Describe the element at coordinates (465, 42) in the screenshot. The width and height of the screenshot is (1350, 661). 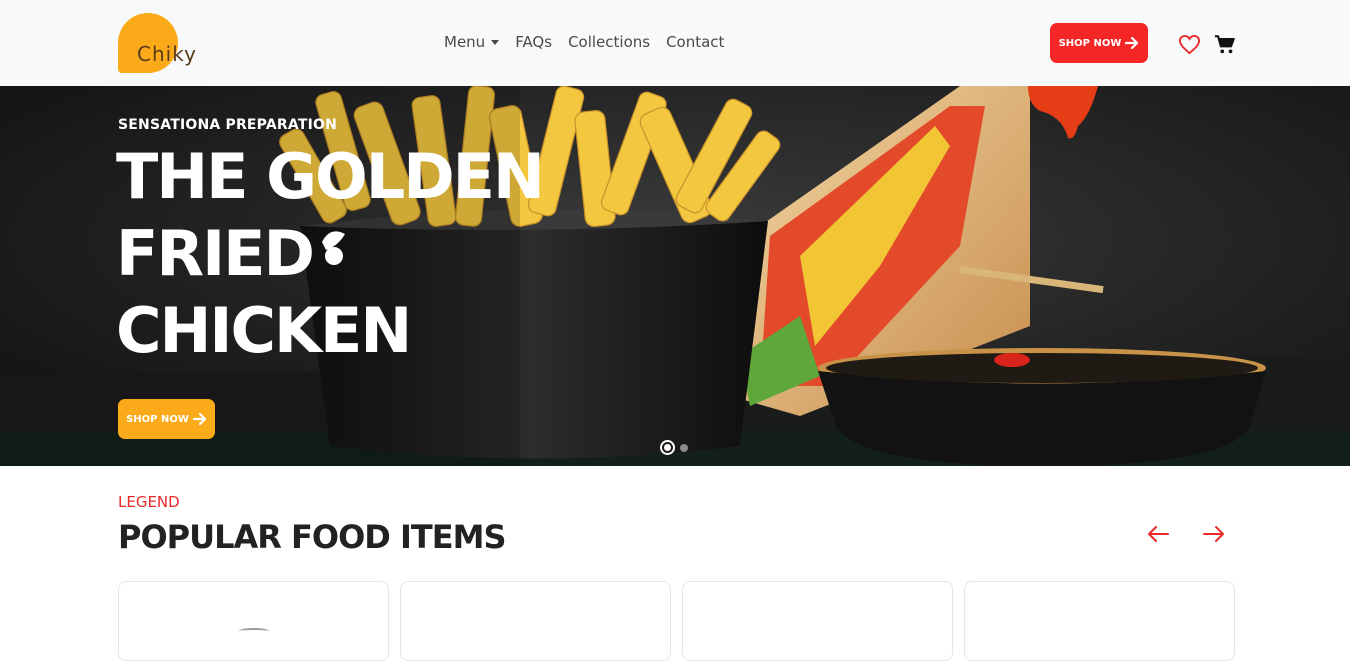
I see `nav-label-menu: Menu` at that location.